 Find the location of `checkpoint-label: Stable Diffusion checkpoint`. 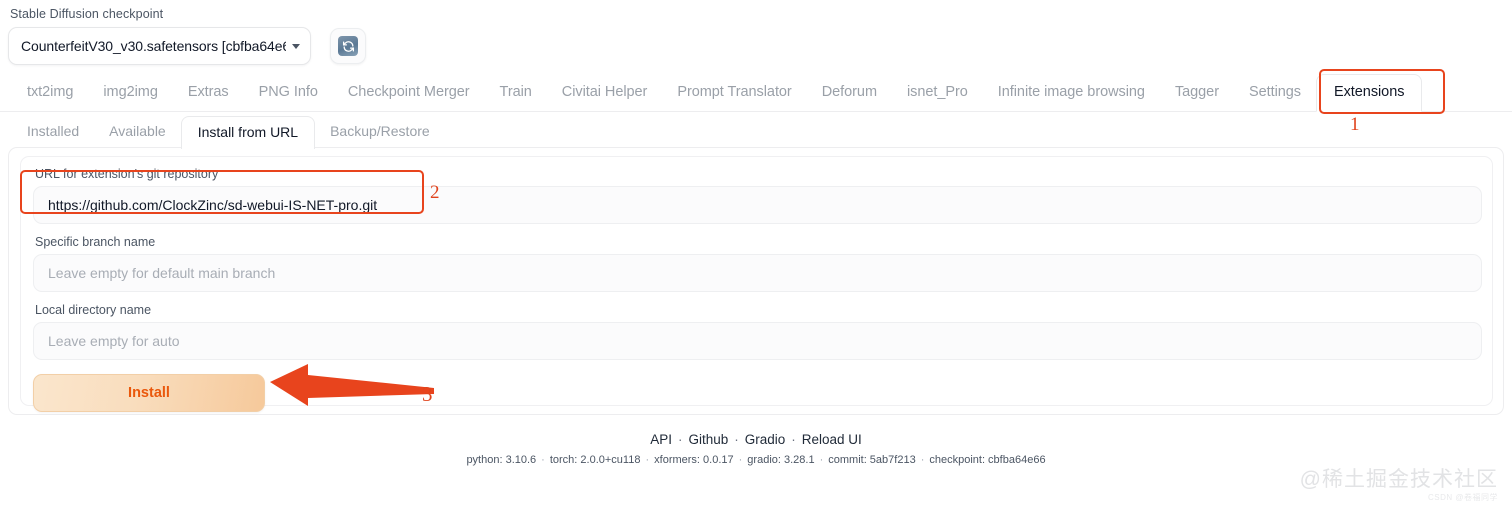

checkpoint-label: Stable Diffusion checkpoint is located at coordinates (87, 14).